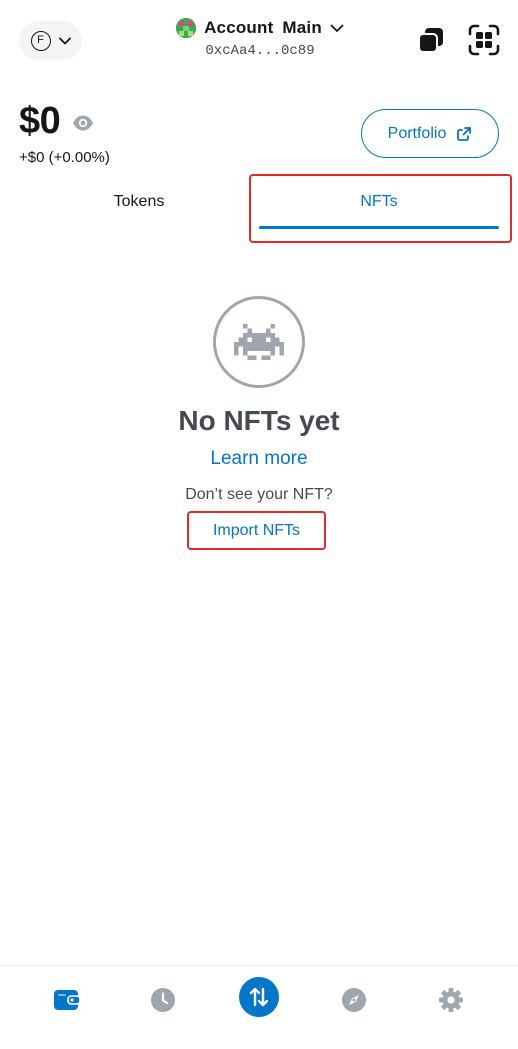  I want to click on account-name: Account Main, so click(263, 27).